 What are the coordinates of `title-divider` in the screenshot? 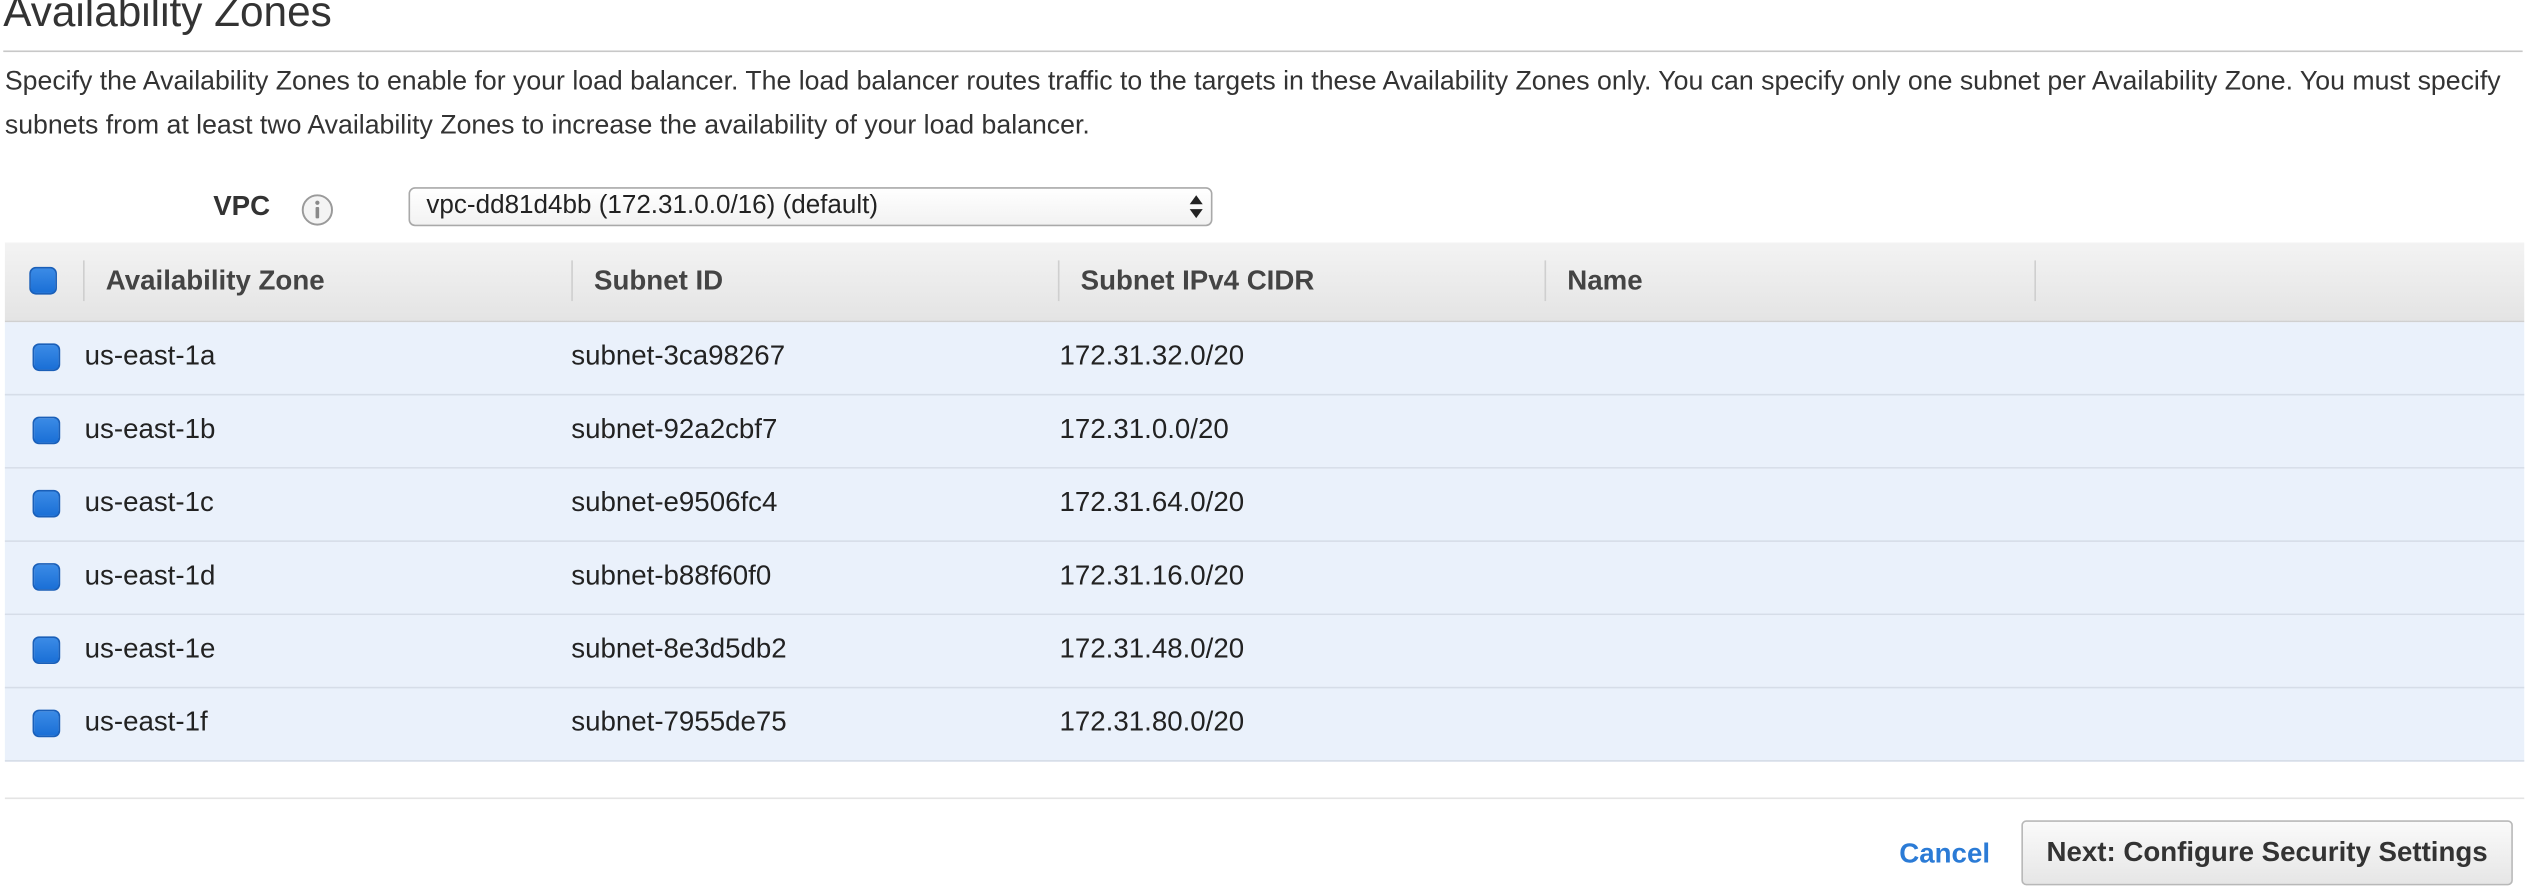 It's located at (1263, 51).